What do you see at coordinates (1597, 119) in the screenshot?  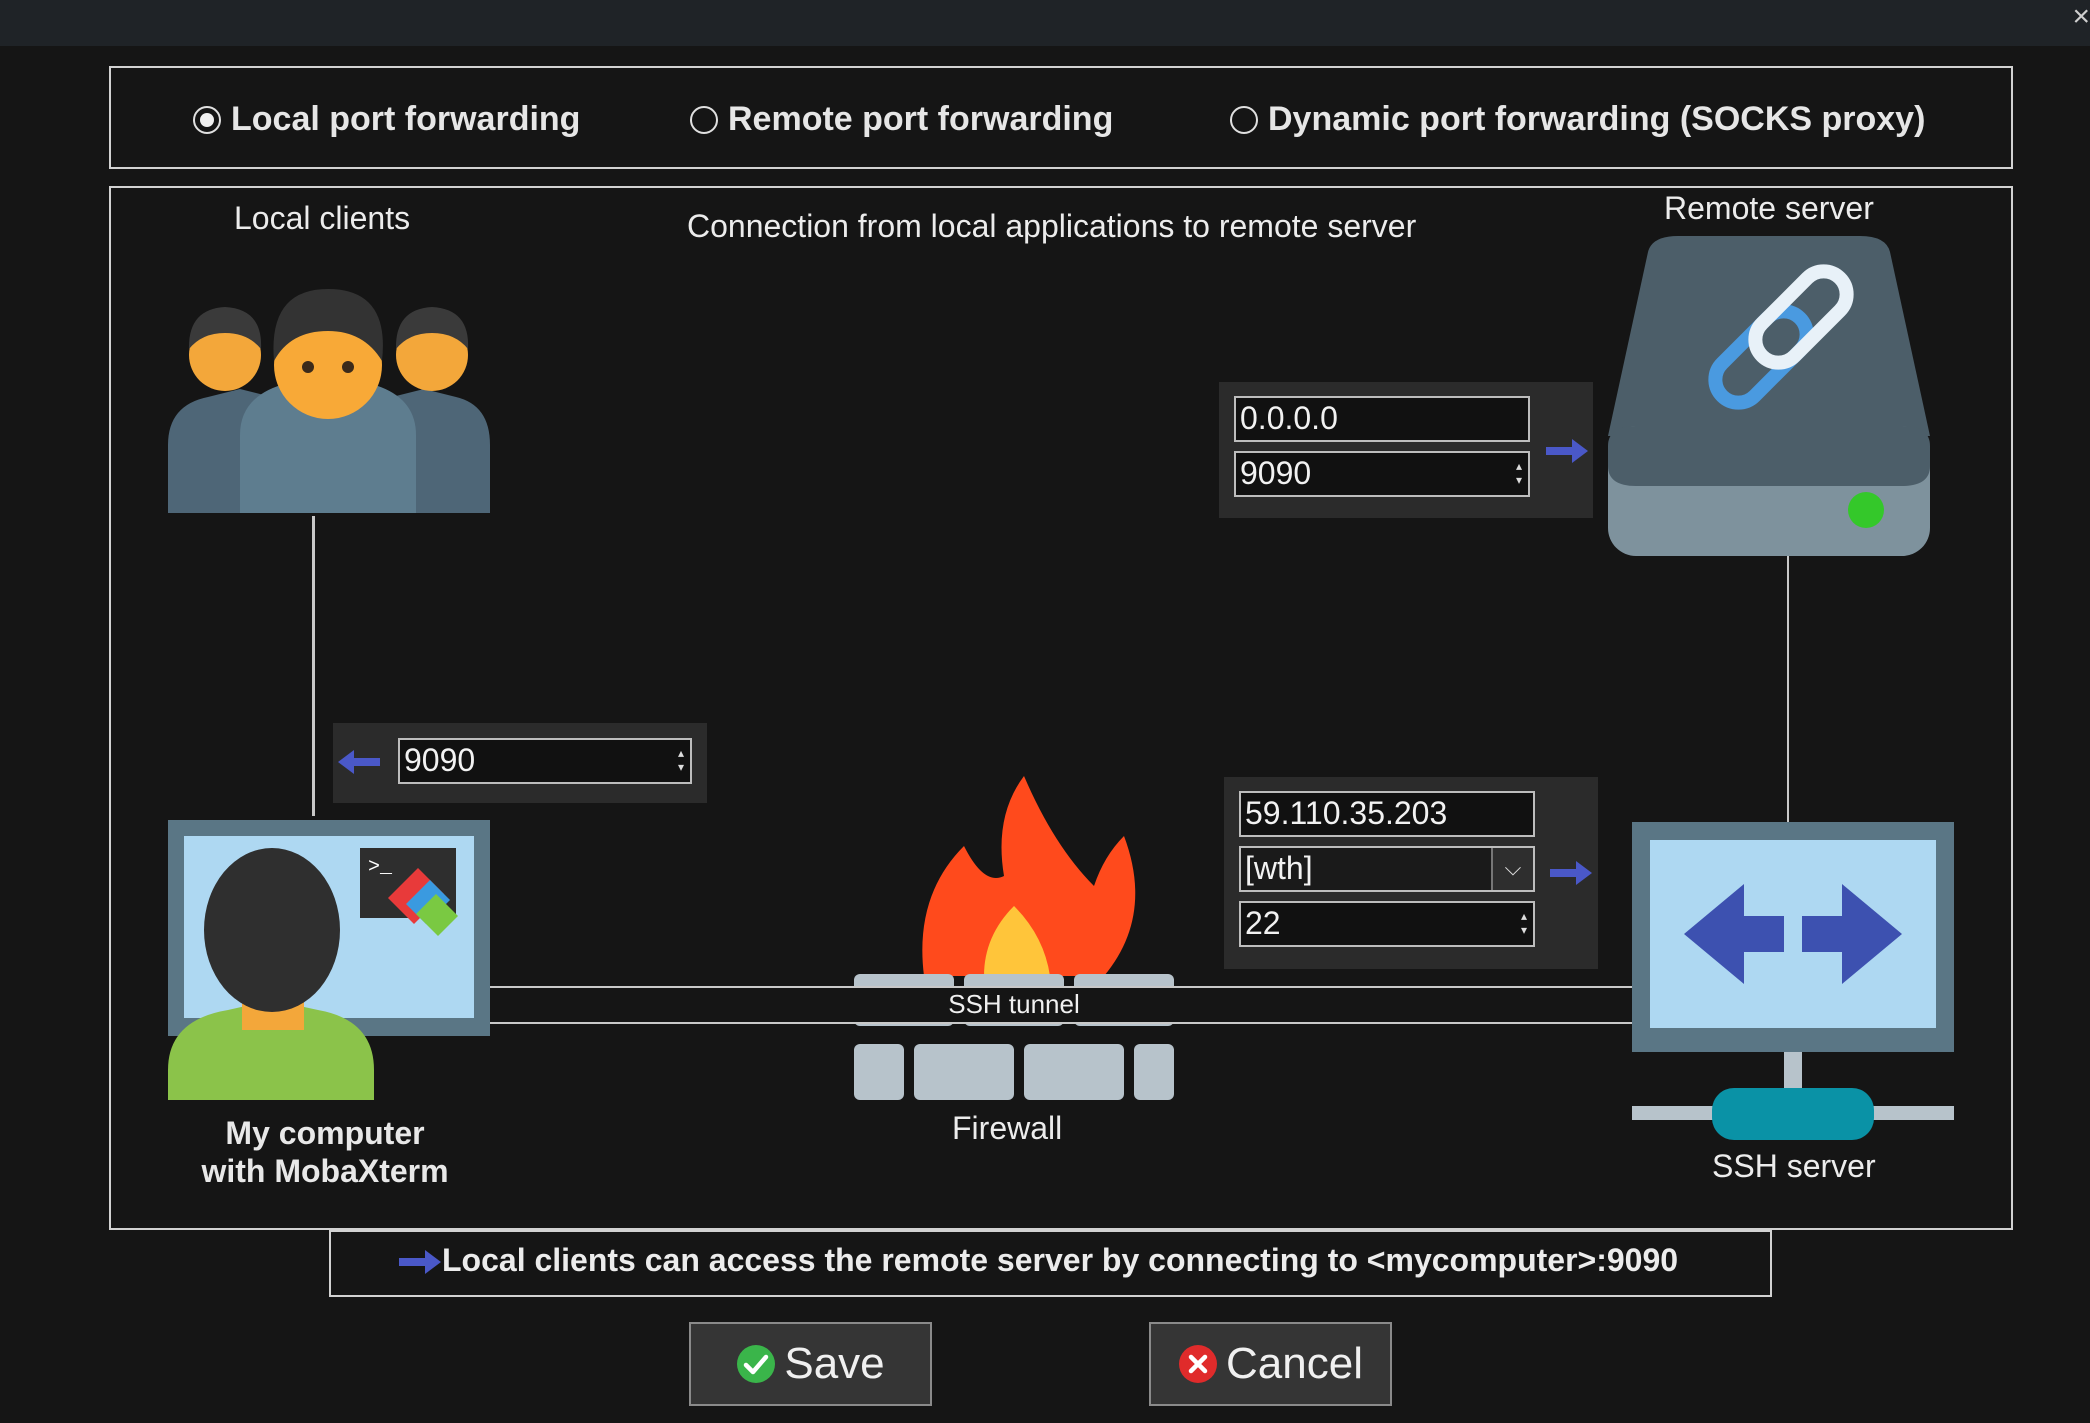 I see `radio-dynamic-label: Dynamic port forwarding (SOCKS proxy)` at bounding box center [1597, 119].